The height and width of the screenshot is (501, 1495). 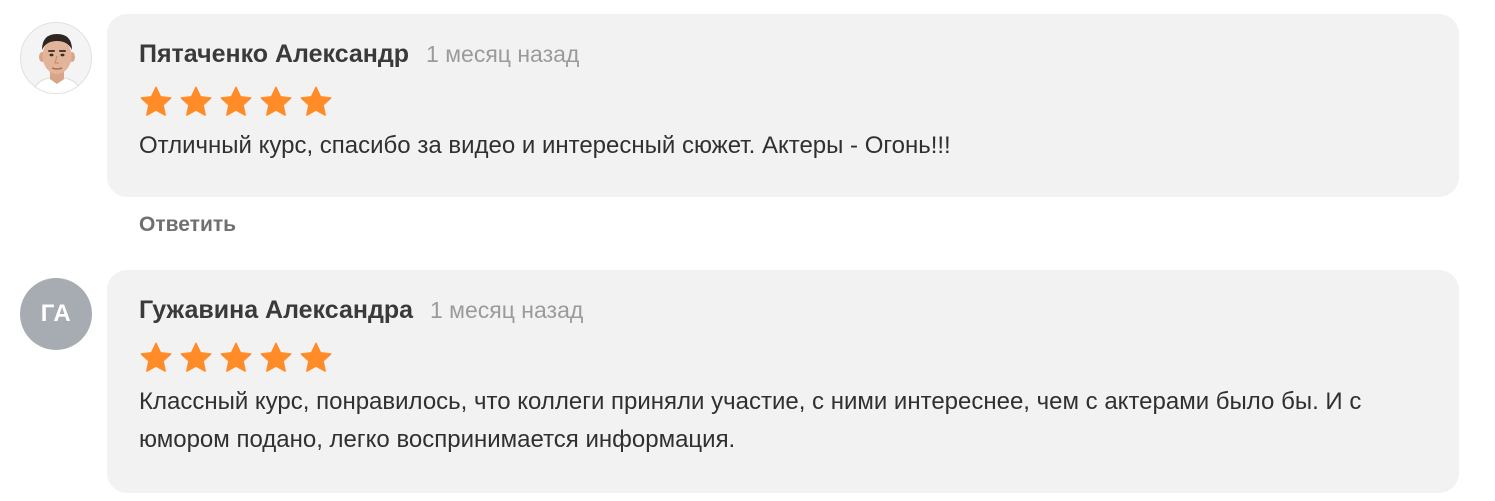 What do you see at coordinates (783, 58) in the screenshot?
I see `review-header: Пятаченко Александр 1 месяц назад` at bounding box center [783, 58].